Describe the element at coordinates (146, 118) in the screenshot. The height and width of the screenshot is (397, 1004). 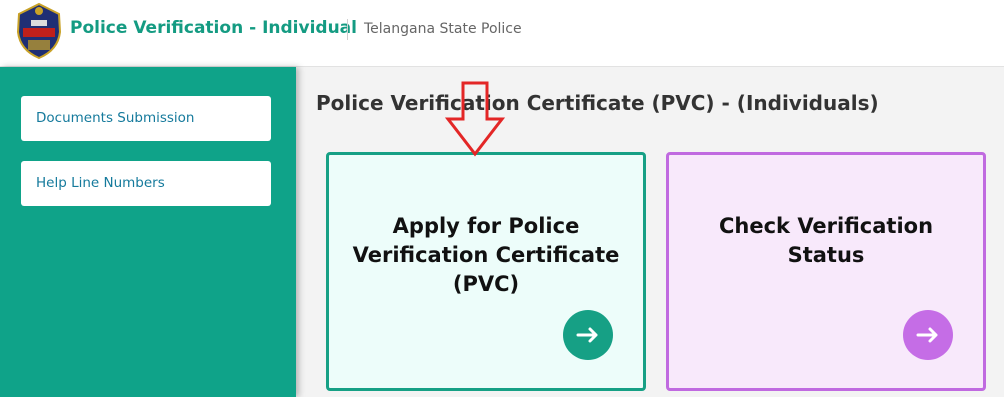
I see `sidebar-item-documents-submission: Documents Submission` at that location.